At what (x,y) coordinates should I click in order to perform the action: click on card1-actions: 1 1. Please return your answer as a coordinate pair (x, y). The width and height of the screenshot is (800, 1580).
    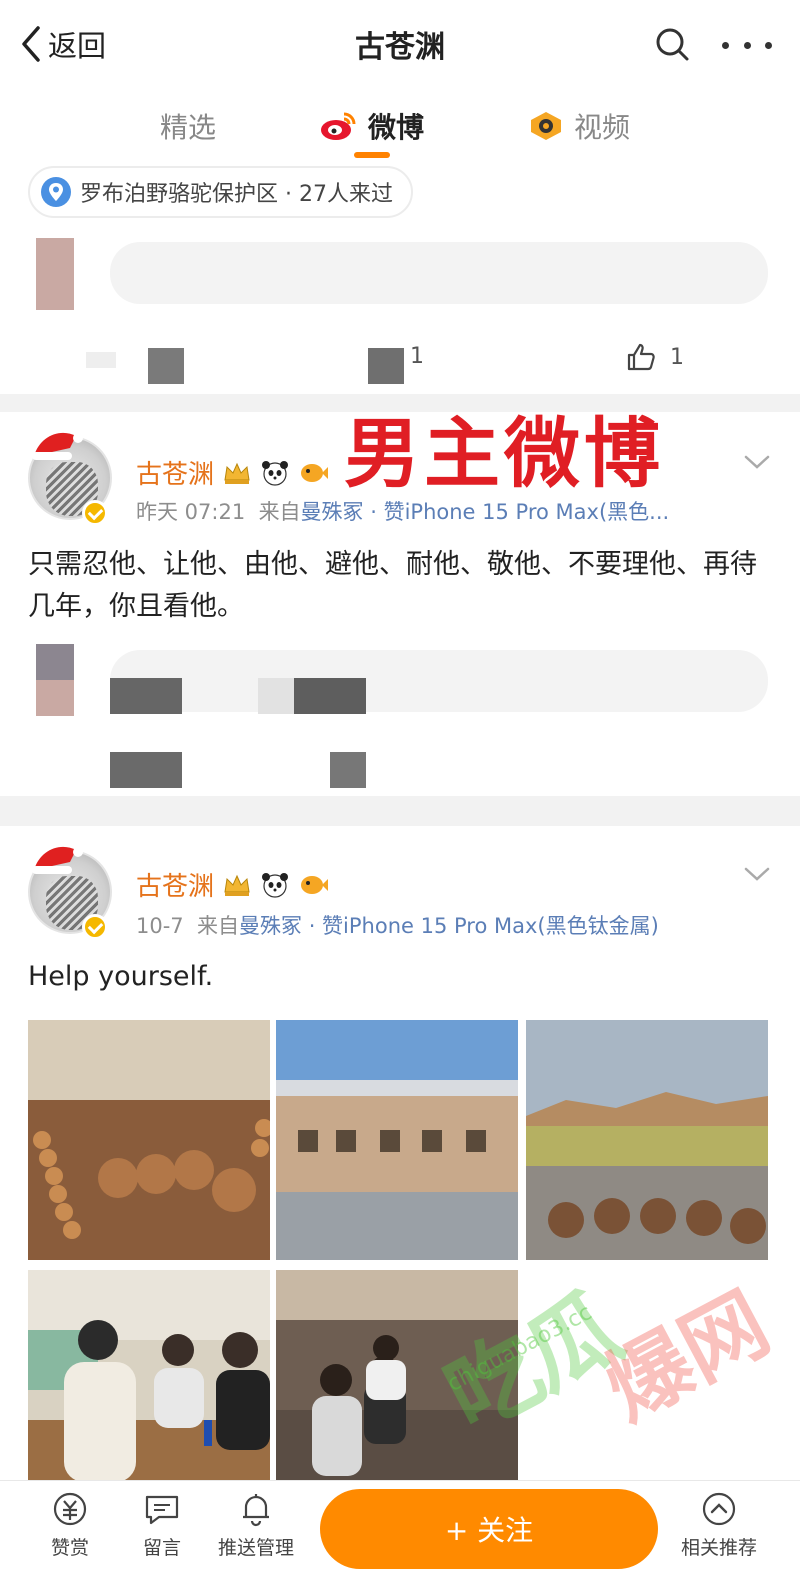
    Looking at the image, I should click on (400, 360).